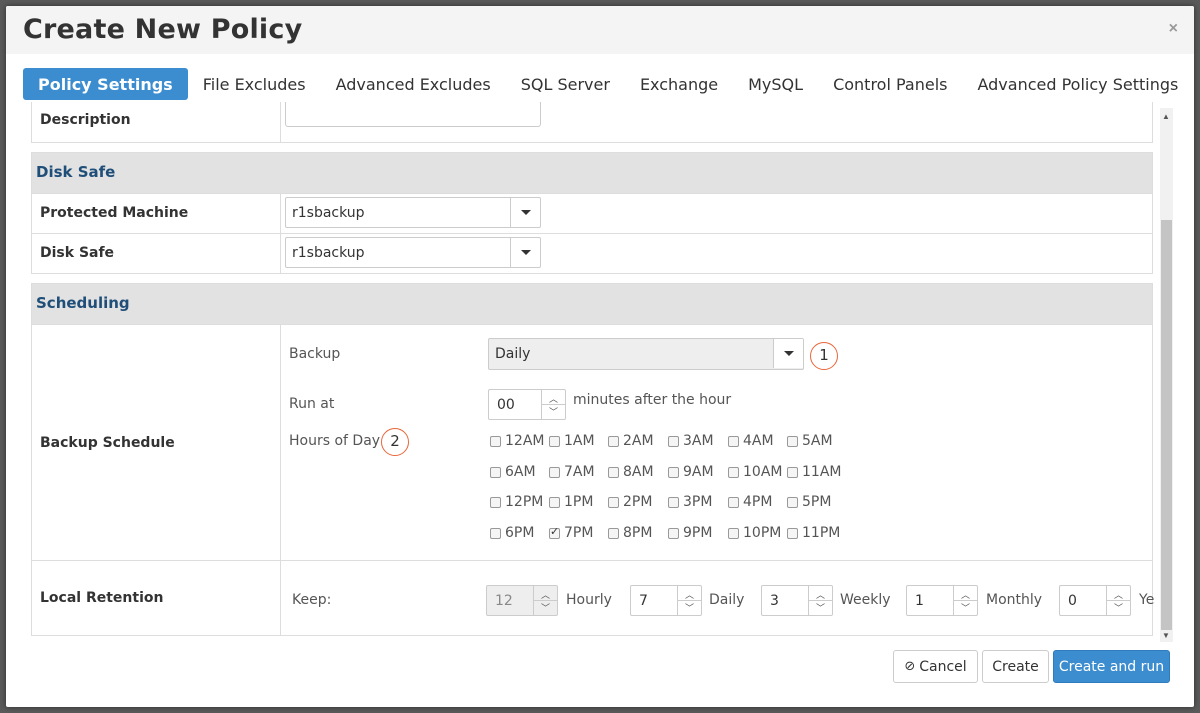 This screenshot has width=1200, height=713. Describe the element at coordinates (1166, 425) in the screenshot. I see `scrollbar-thumb` at that location.